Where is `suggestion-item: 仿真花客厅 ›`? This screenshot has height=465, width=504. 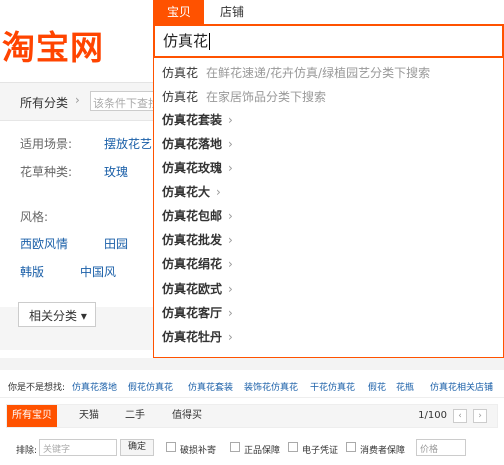
suggestion-item: 仿真花客厅 › is located at coordinates (197, 313).